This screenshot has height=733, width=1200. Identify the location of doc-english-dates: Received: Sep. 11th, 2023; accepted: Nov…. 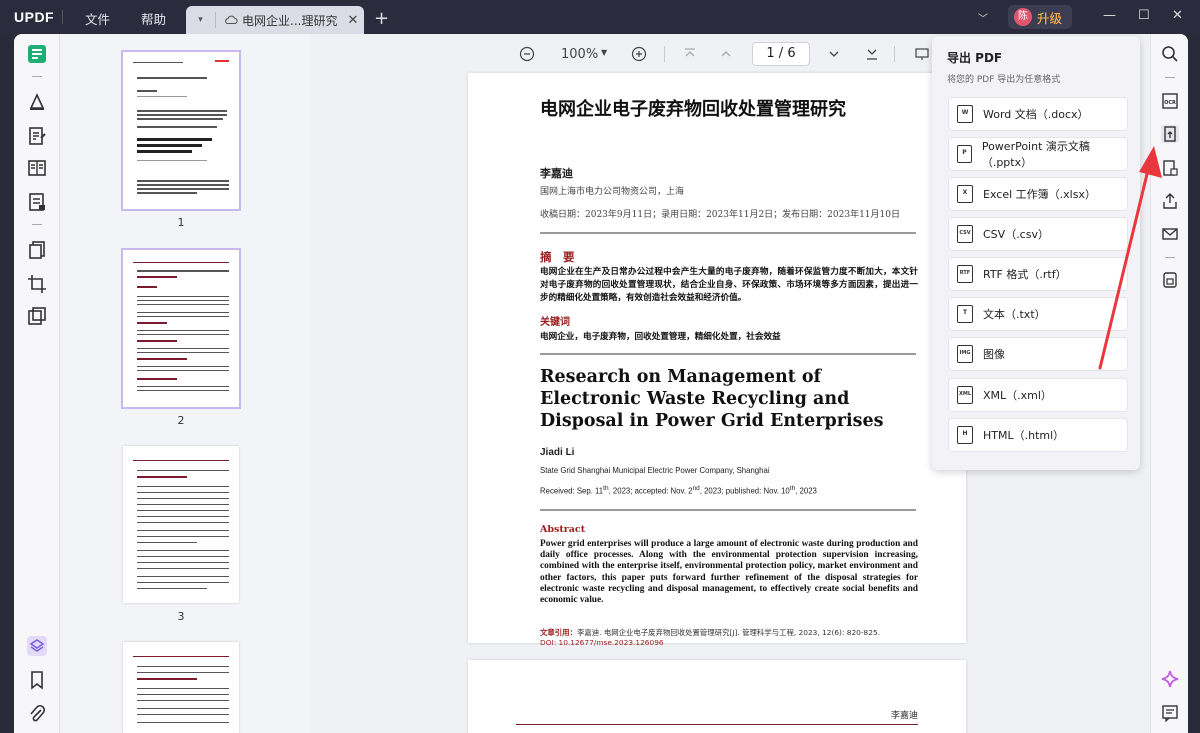
(678, 490).